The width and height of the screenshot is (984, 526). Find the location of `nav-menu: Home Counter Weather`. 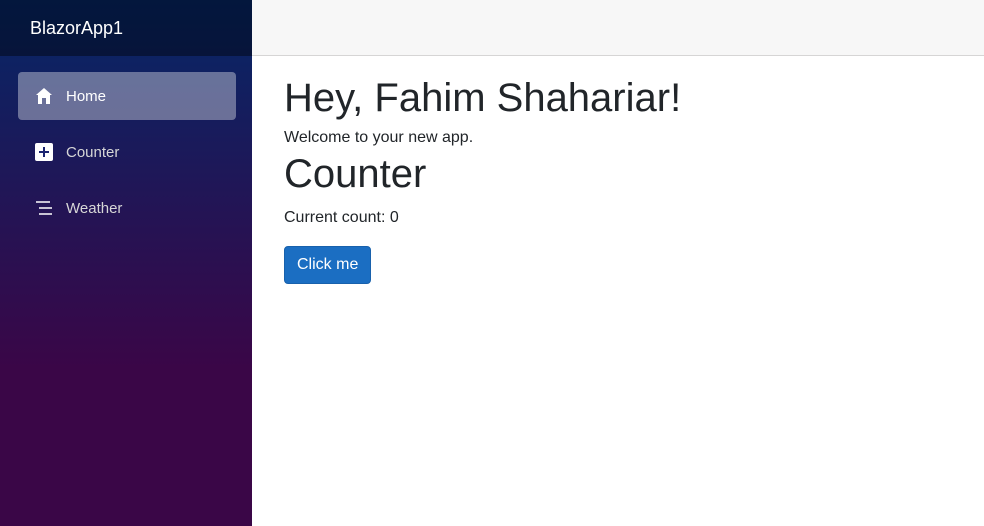

nav-menu: Home Counter Weather is located at coordinates (126, 144).